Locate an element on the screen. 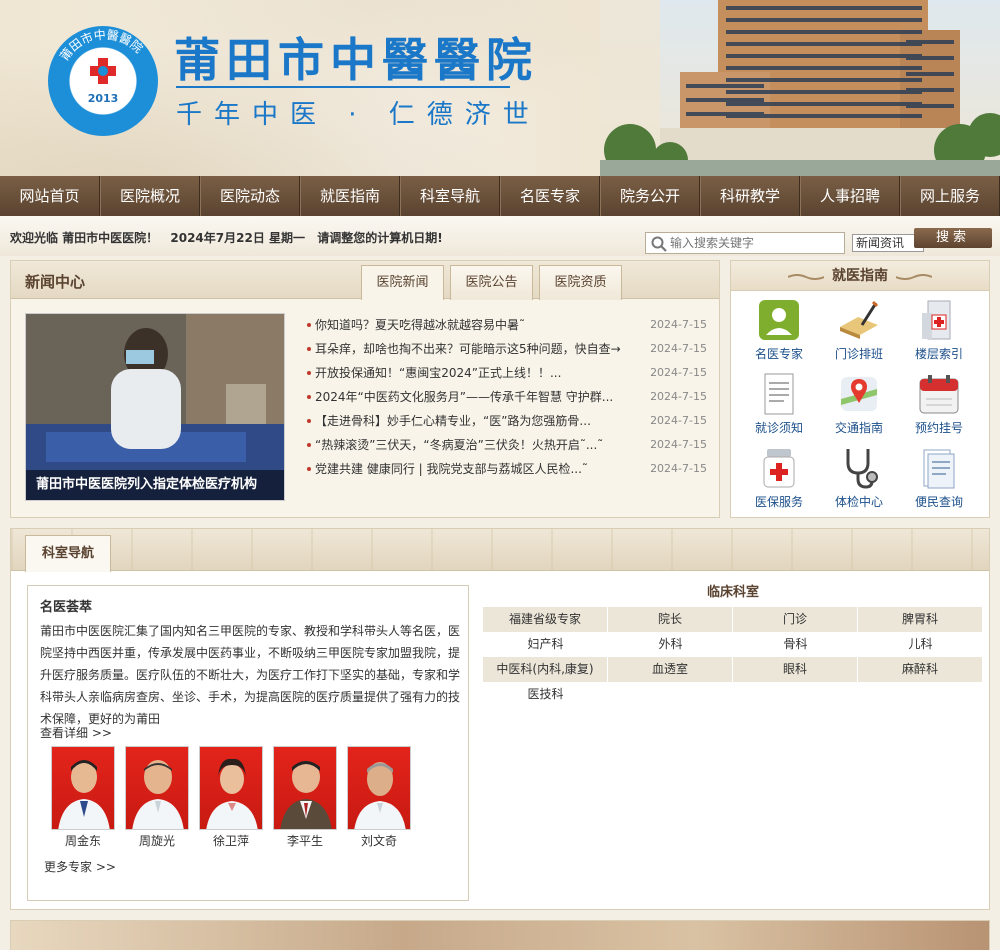  bottom-banner-image is located at coordinates (500, 935).